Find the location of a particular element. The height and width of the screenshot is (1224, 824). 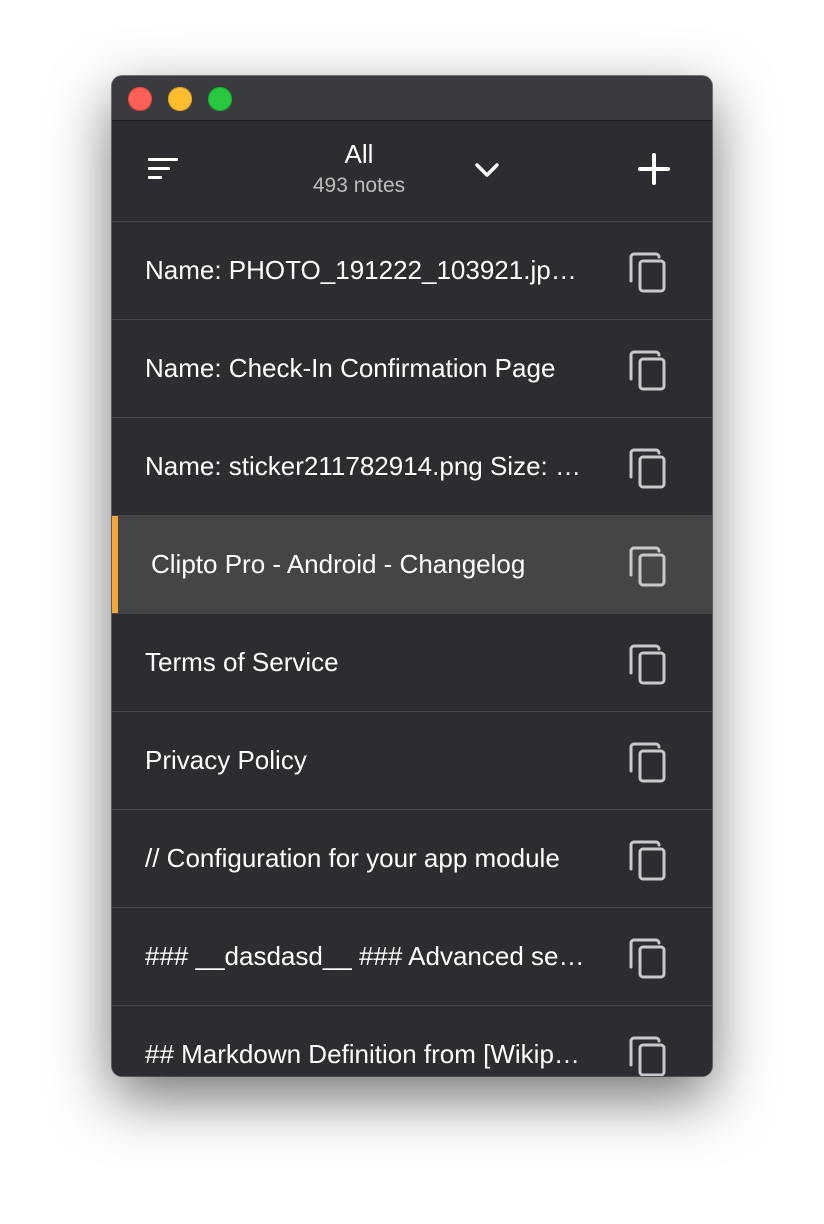

note-row: Terms of Service is located at coordinates (412, 663).